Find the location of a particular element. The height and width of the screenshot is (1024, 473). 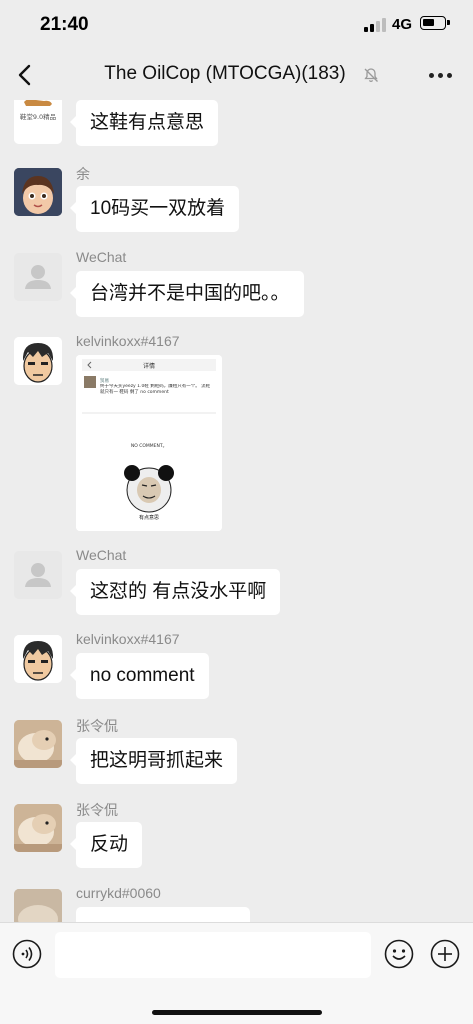

message-input is located at coordinates (213, 955).